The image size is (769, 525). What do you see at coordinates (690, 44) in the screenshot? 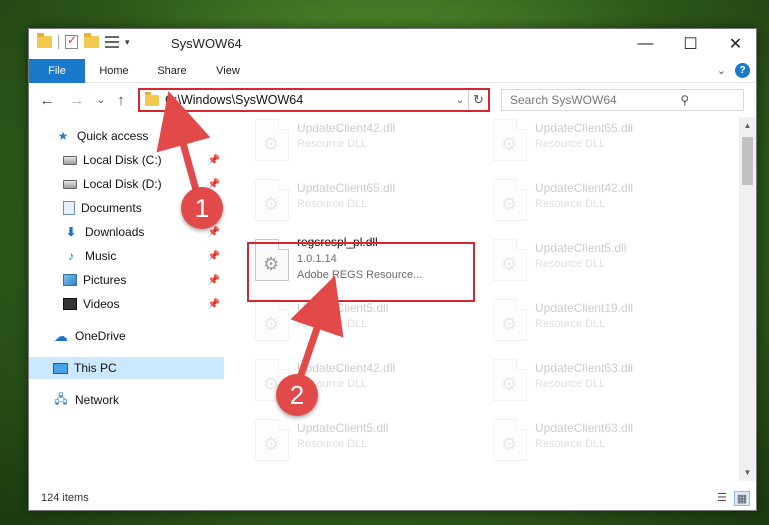
I see `maximize-button: ☐` at bounding box center [690, 44].